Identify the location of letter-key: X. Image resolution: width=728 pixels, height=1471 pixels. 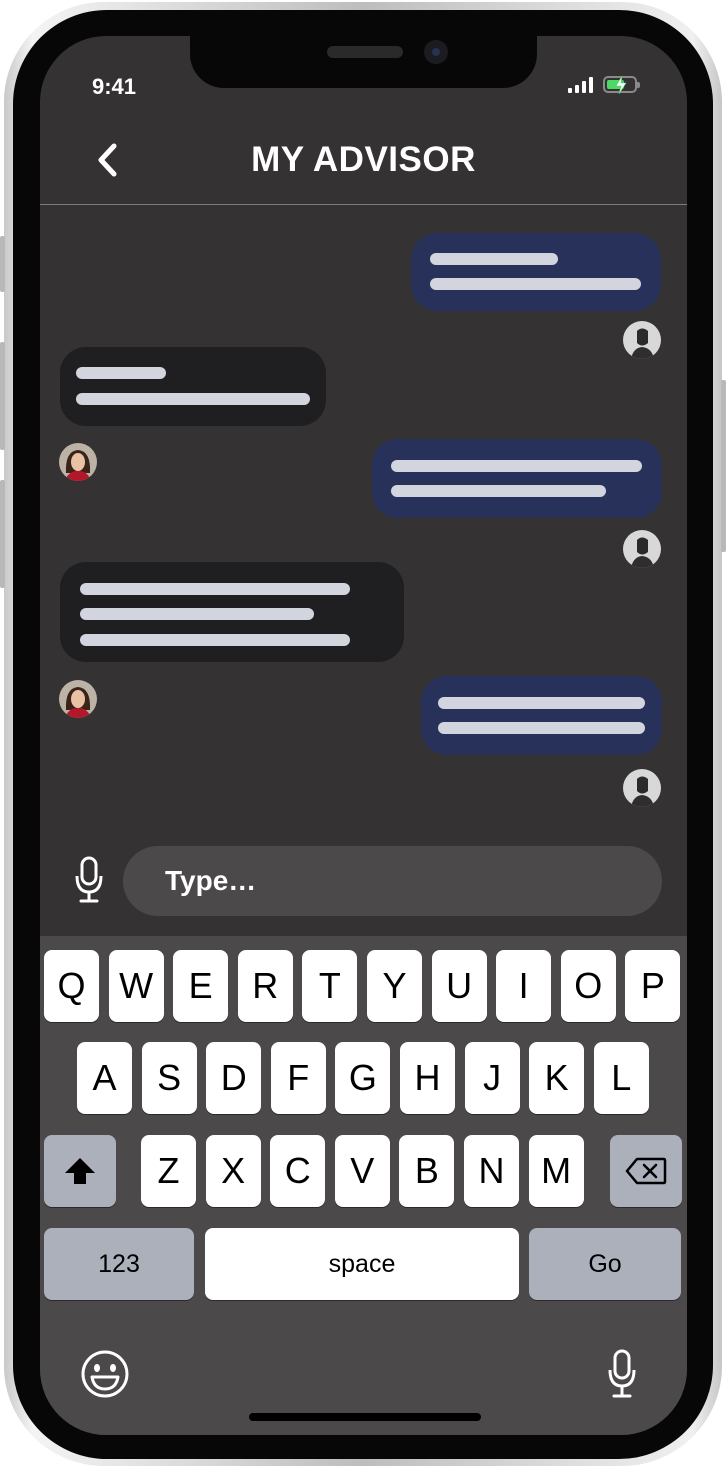
(233, 1171).